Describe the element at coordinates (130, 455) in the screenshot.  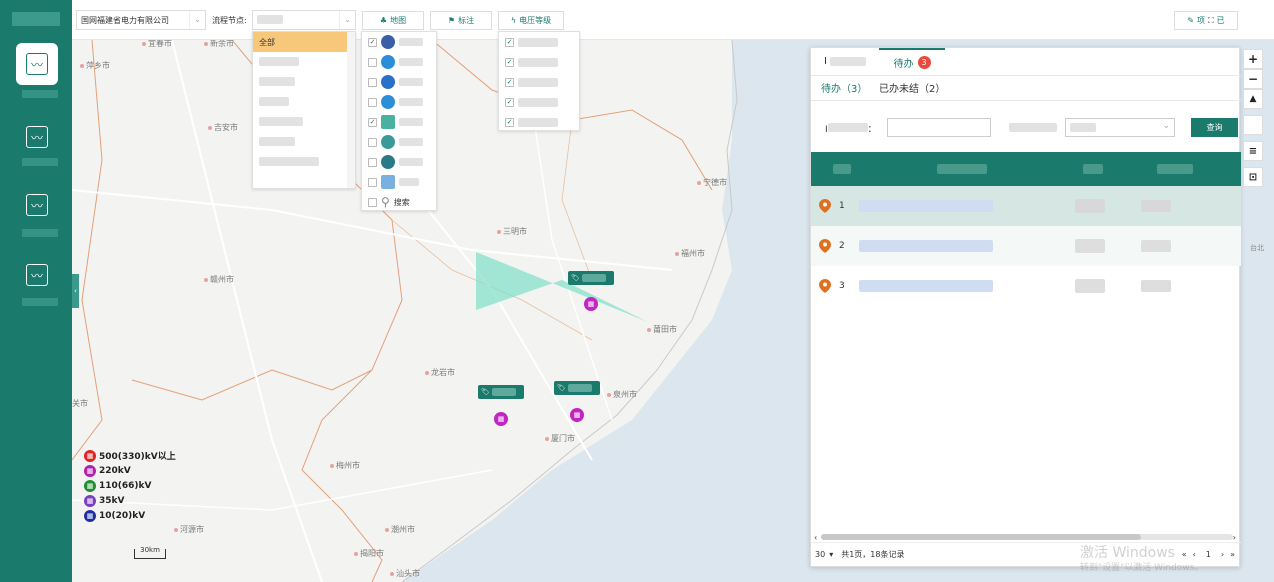
I see `legend-item: ▦ 500(330)kV以上` at that location.